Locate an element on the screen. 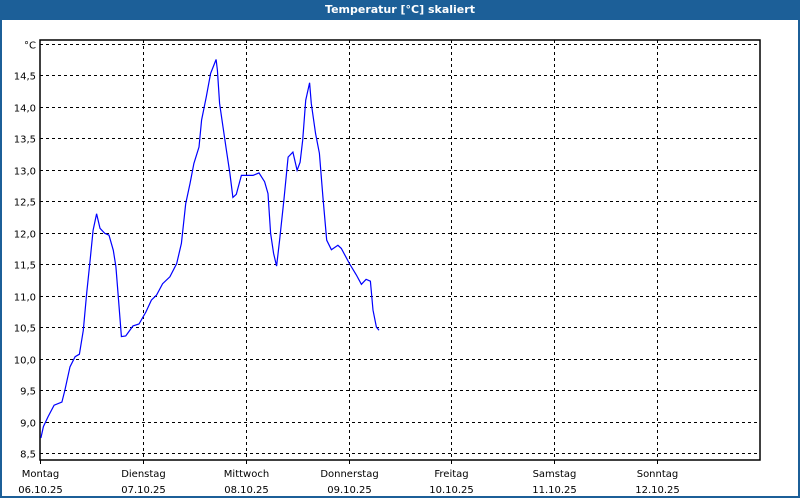 This screenshot has height=500, width=800. y-tick-label: 11,5 is located at coordinates (25, 266).